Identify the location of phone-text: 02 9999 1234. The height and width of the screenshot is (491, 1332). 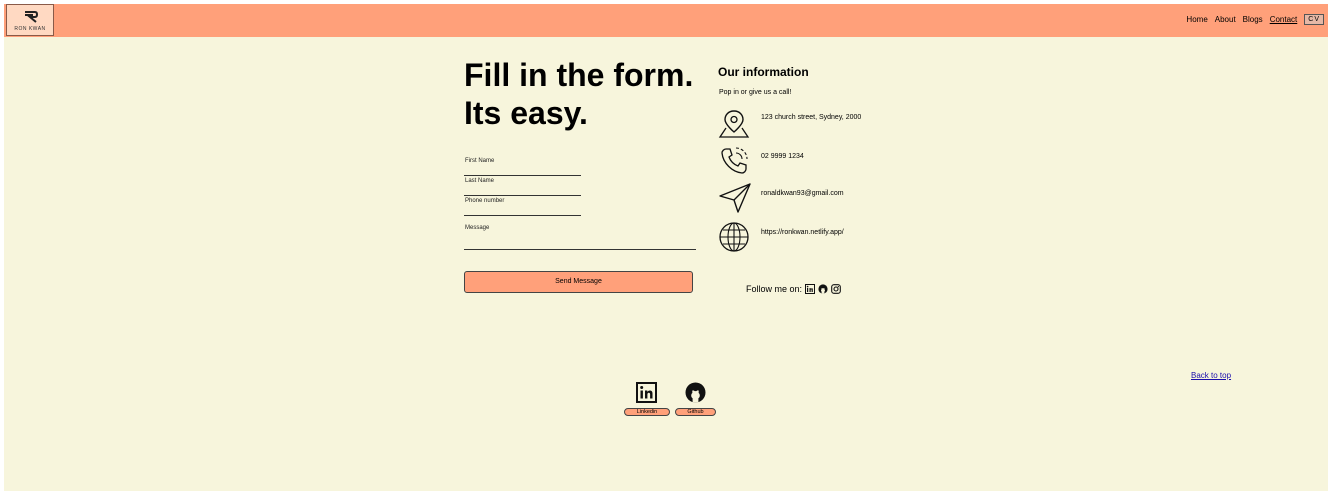
(782, 156).